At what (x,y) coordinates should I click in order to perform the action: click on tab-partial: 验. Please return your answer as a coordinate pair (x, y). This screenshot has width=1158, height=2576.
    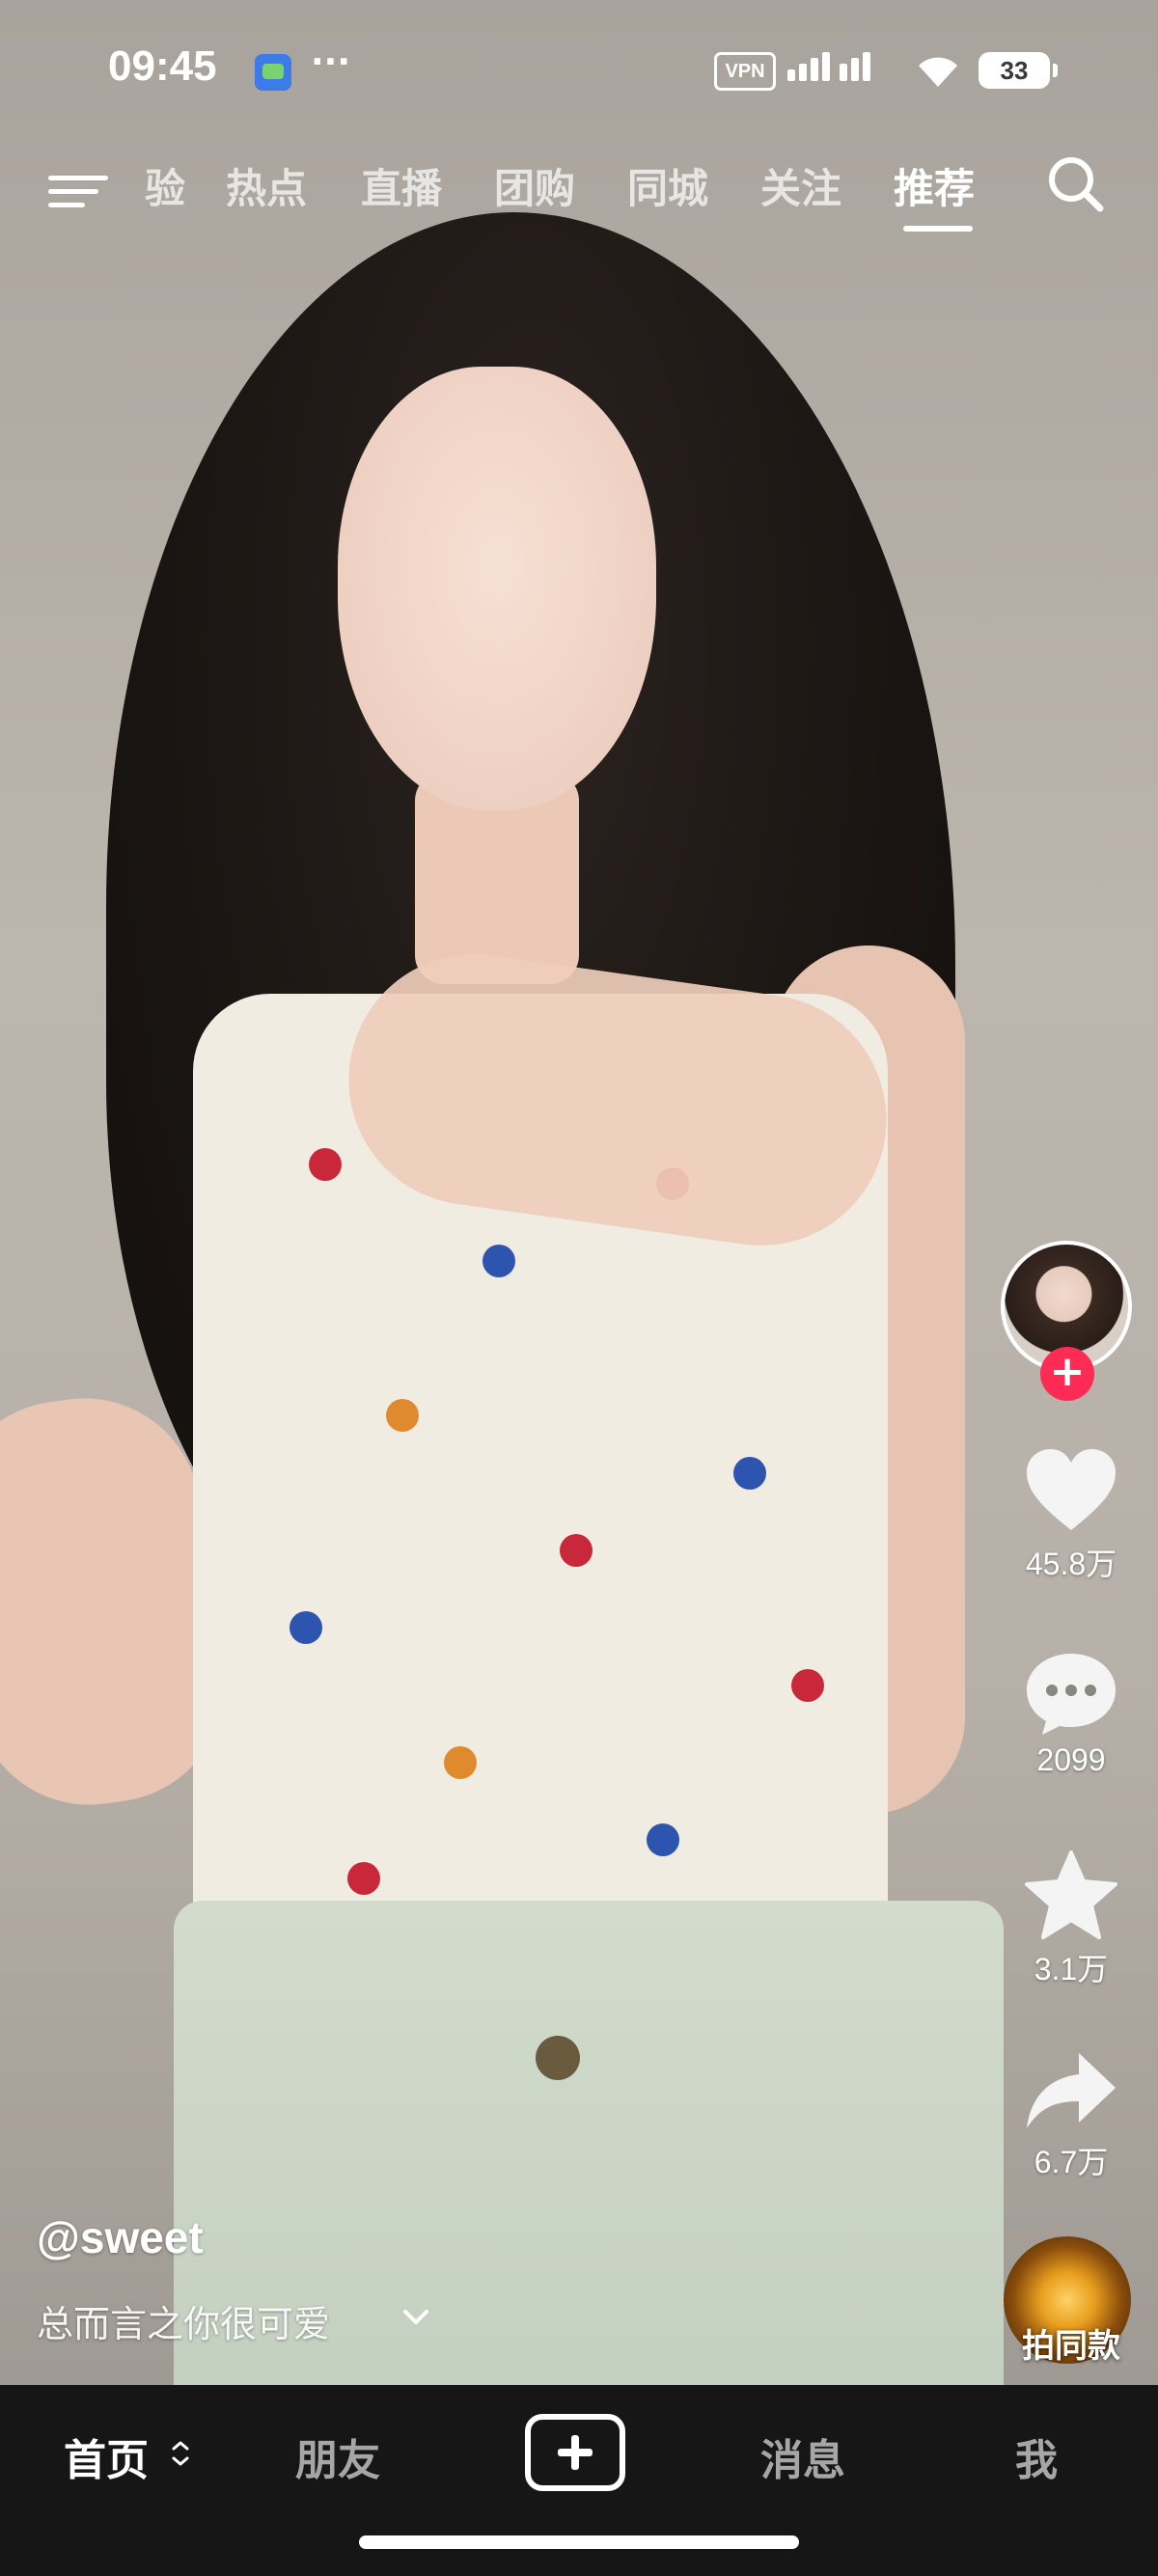
    Looking at the image, I should click on (165, 185).